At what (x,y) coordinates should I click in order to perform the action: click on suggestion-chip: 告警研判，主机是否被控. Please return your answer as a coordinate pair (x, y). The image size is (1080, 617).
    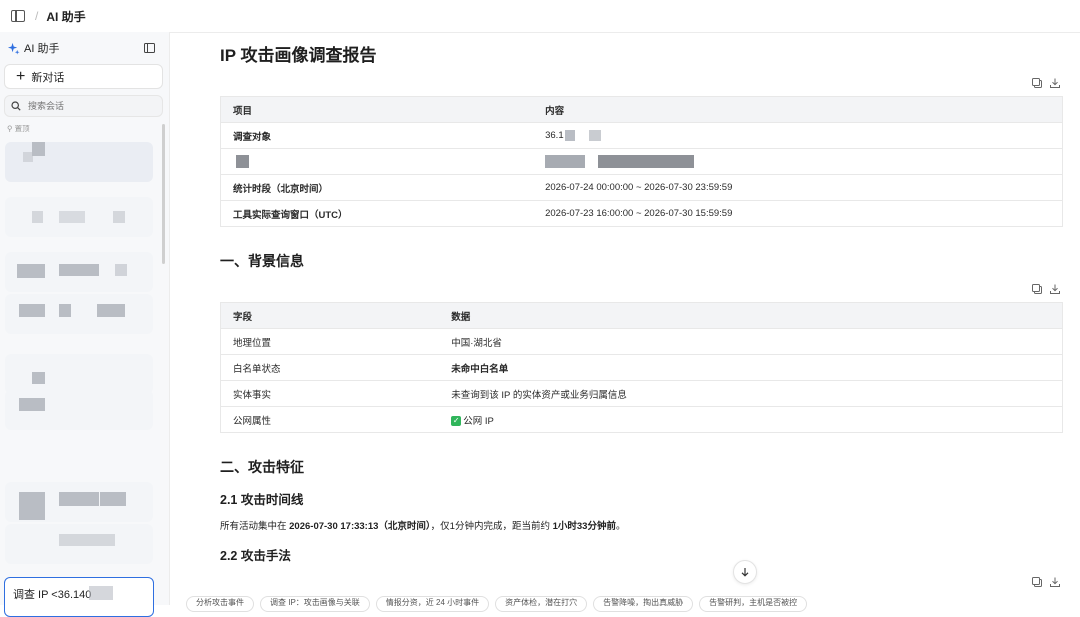
    Looking at the image, I should click on (753, 604).